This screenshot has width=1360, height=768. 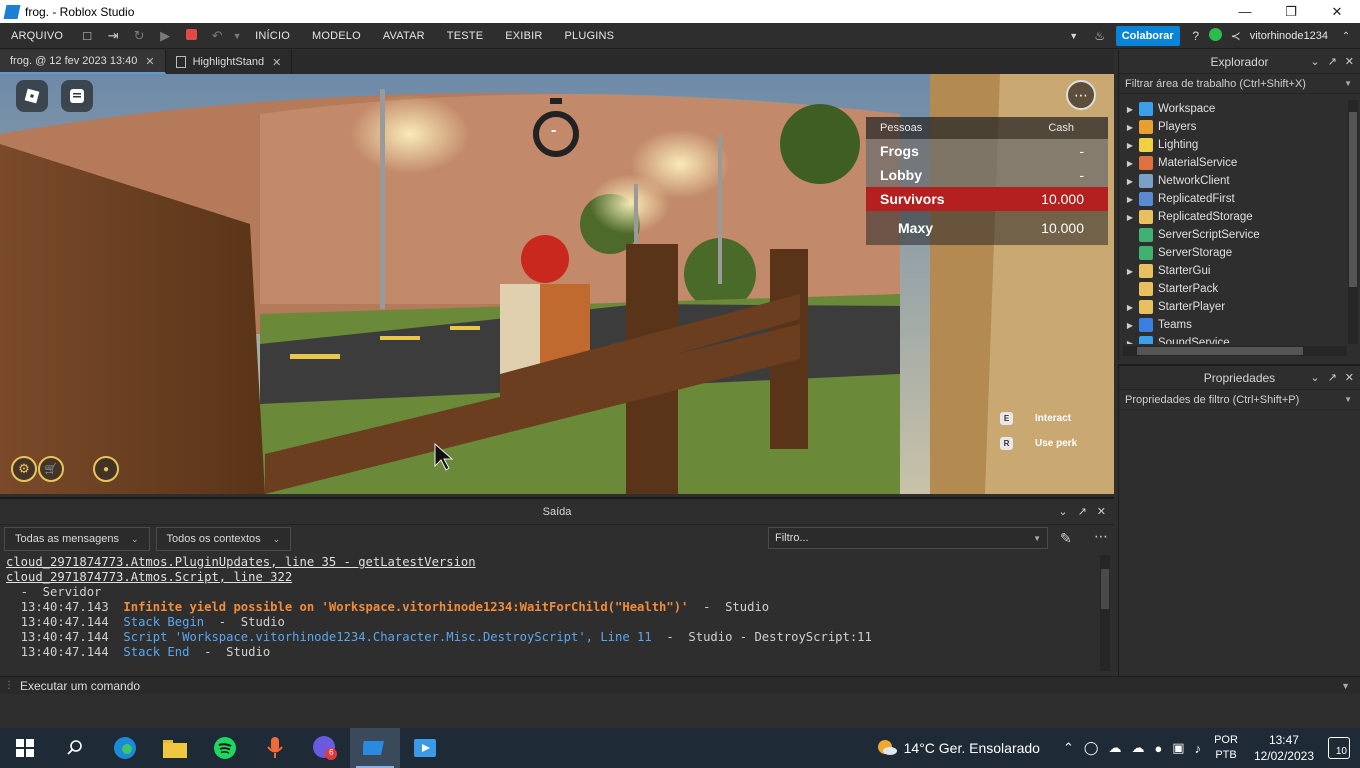 I want to click on username: vitorhinode1234, so click(x=1289, y=36).